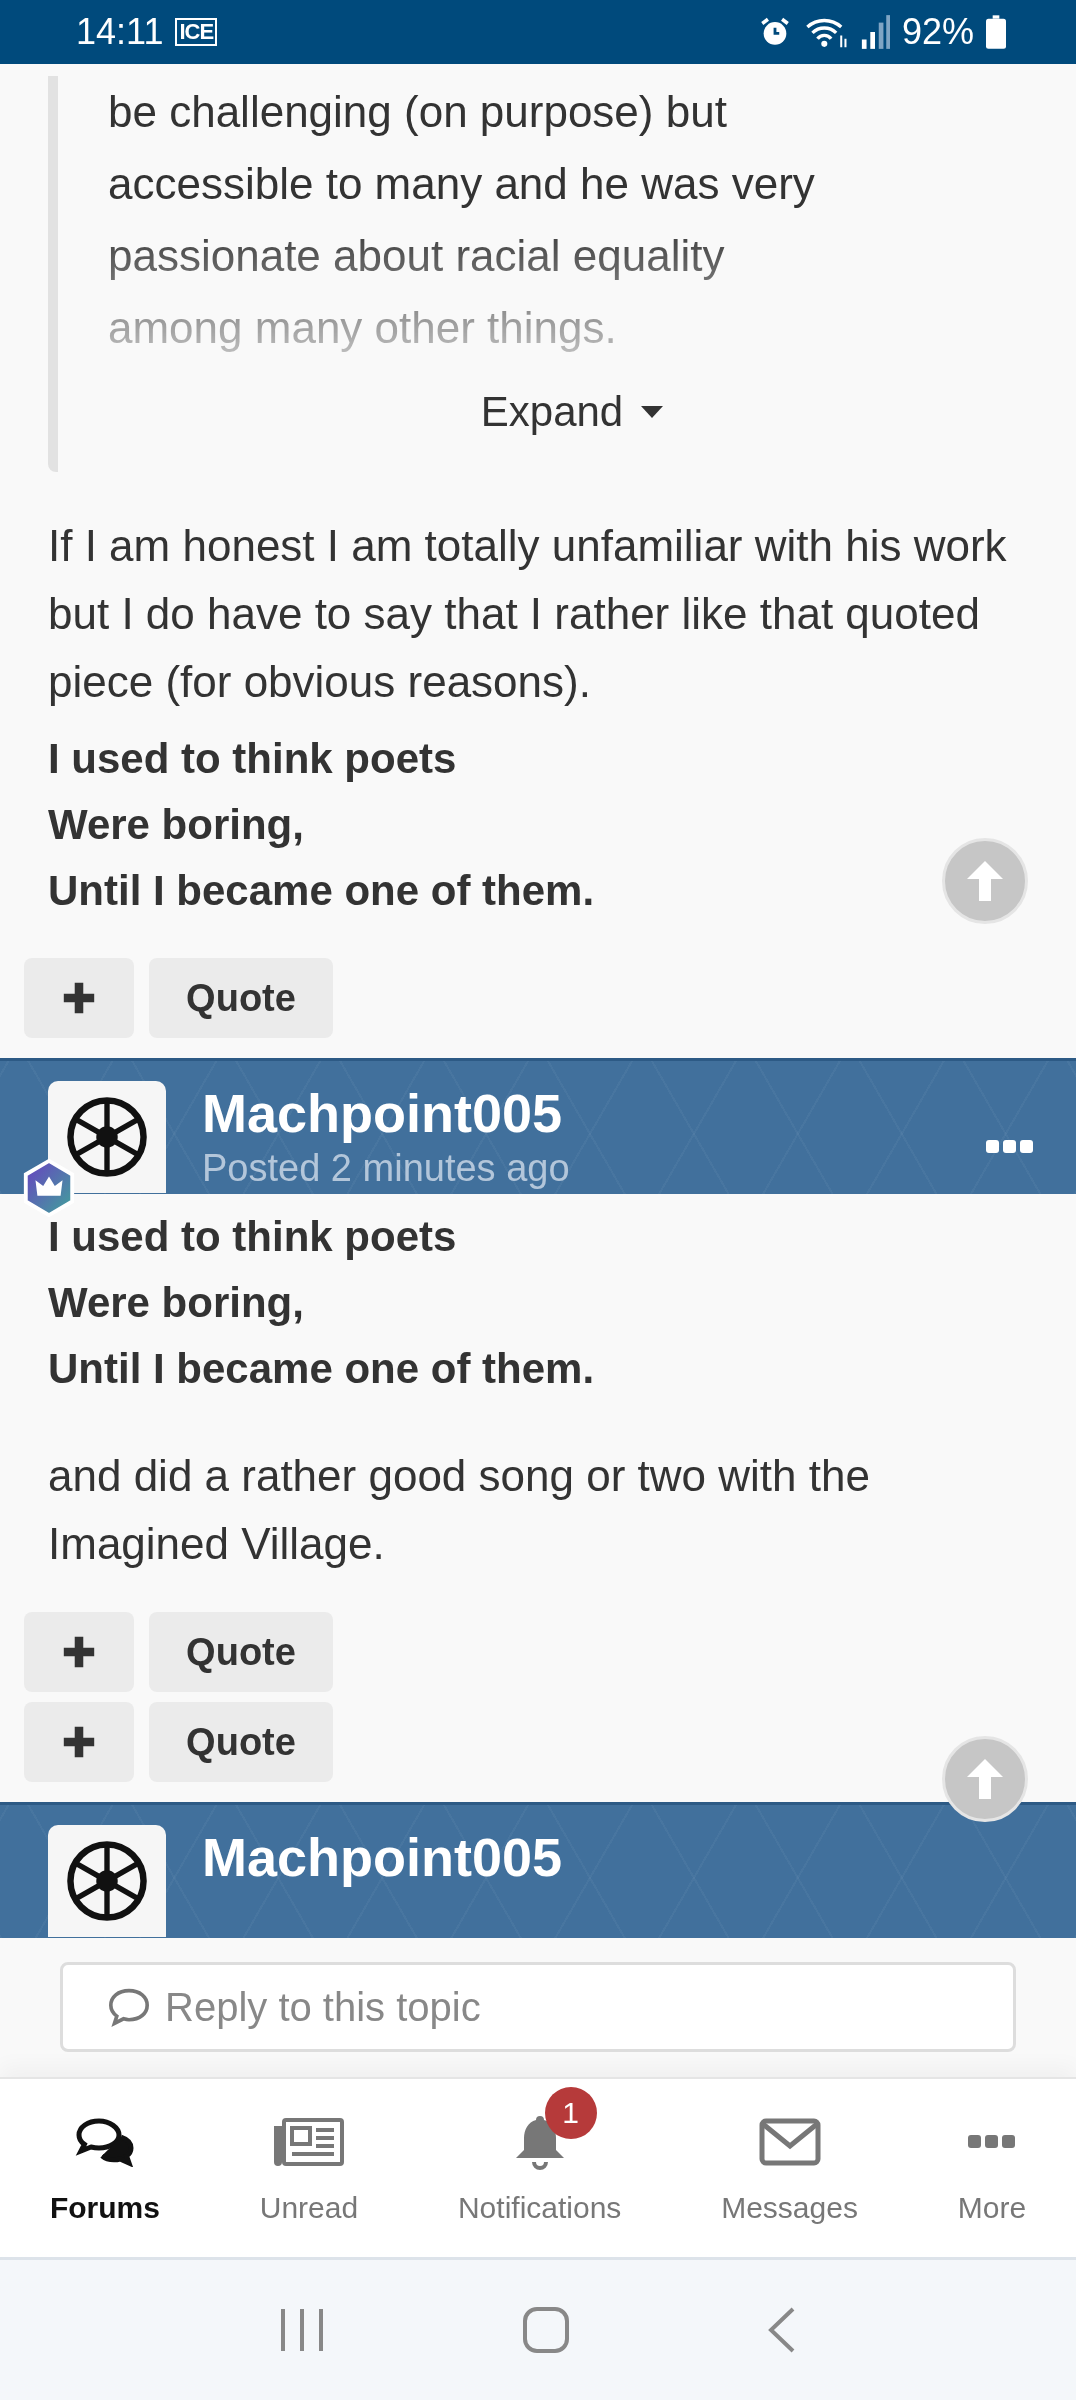  What do you see at coordinates (120, 32) in the screenshot?
I see `clock-time: 14:11` at bounding box center [120, 32].